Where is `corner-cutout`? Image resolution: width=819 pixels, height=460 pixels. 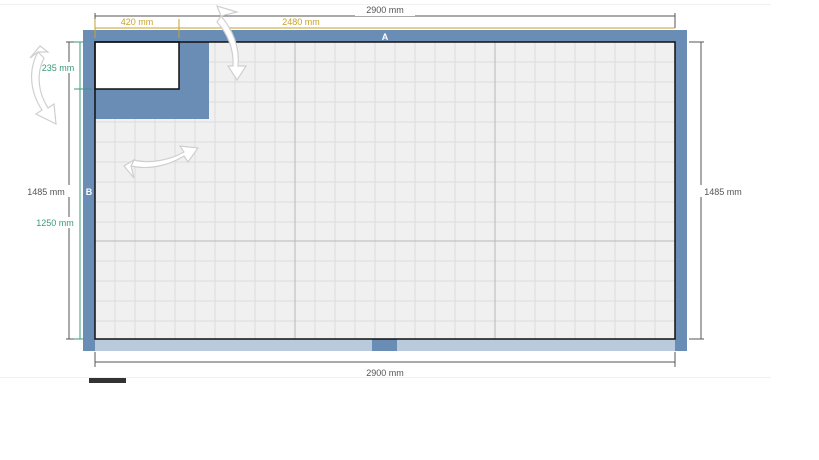
corner-cutout is located at coordinates (137, 65).